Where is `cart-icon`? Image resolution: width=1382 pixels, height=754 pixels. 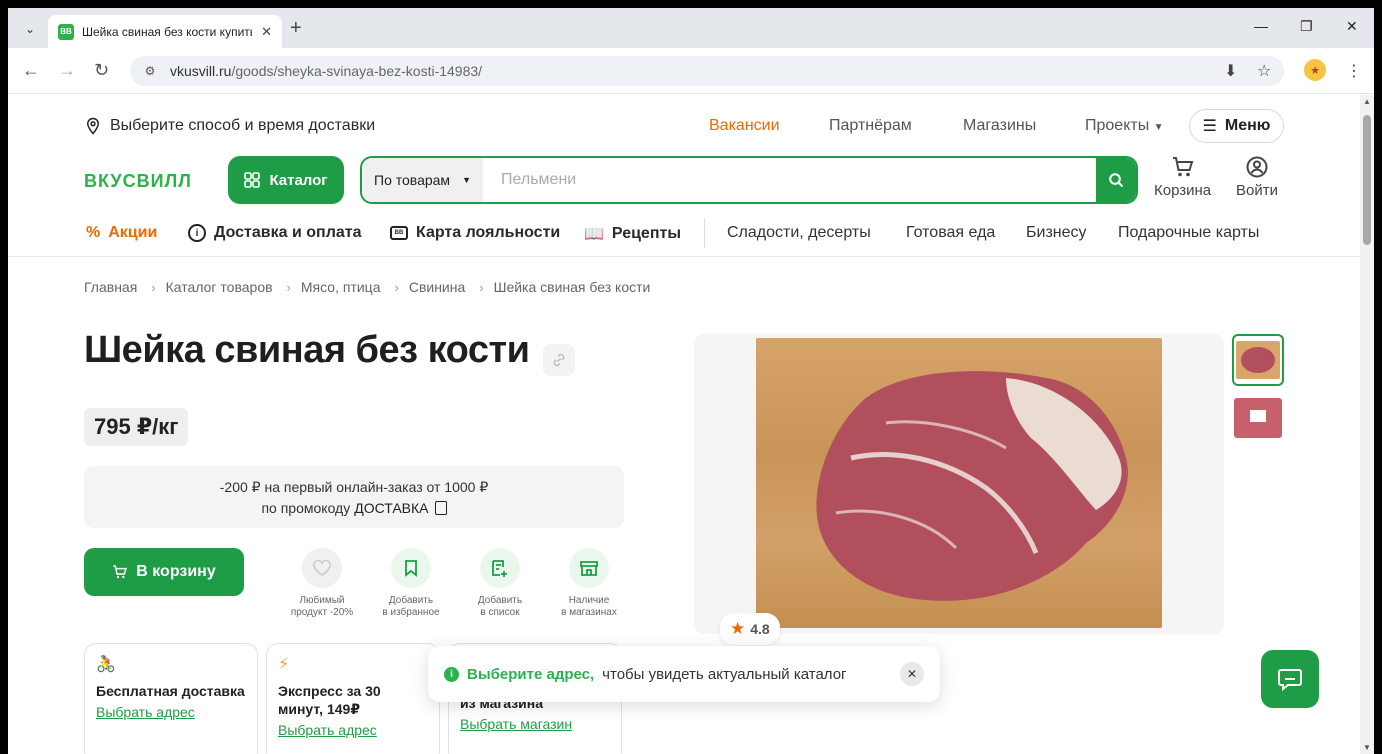 cart-icon is located at coordinates (120, 572).